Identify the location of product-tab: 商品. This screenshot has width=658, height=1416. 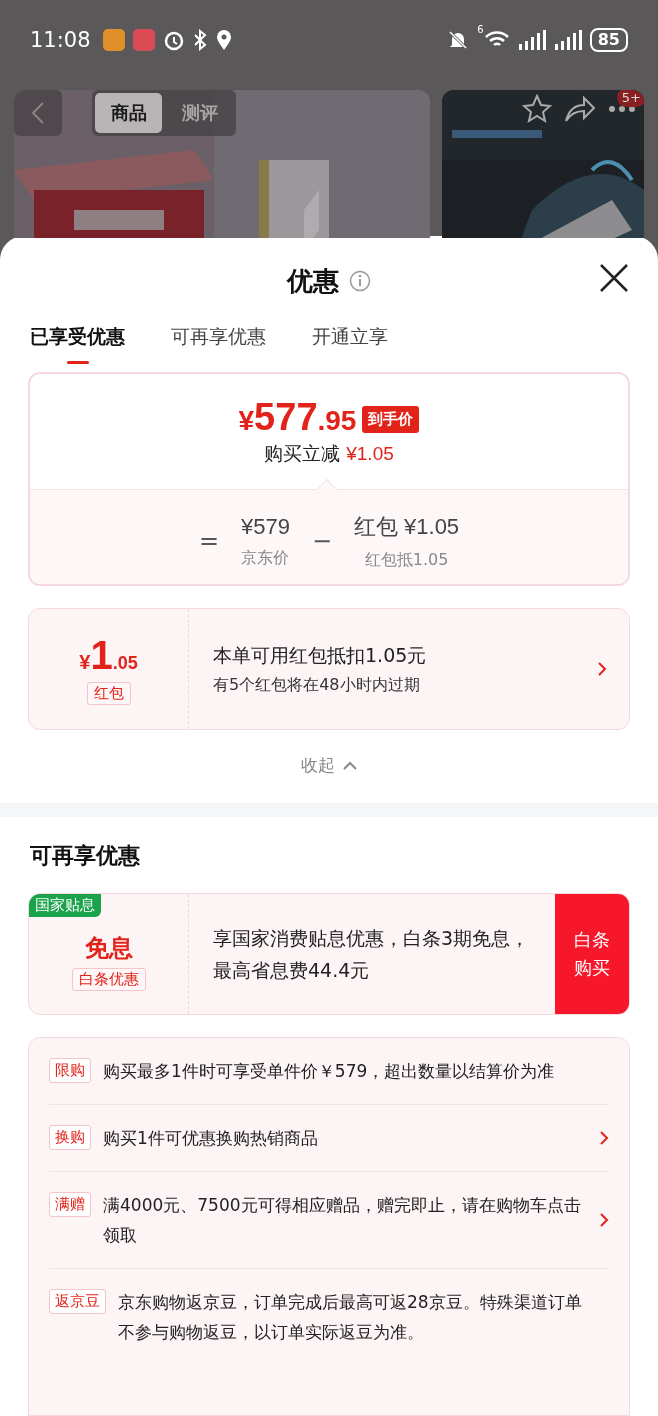
(128, 113).